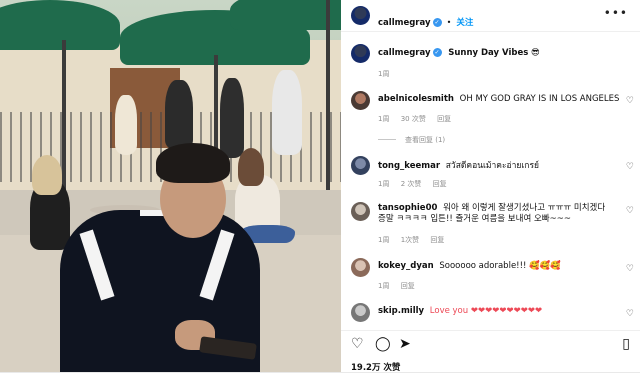  Describe the element at coordinates (416, 99) in the screenshot. I see `comment-username: abelnicolesmith` at that location.